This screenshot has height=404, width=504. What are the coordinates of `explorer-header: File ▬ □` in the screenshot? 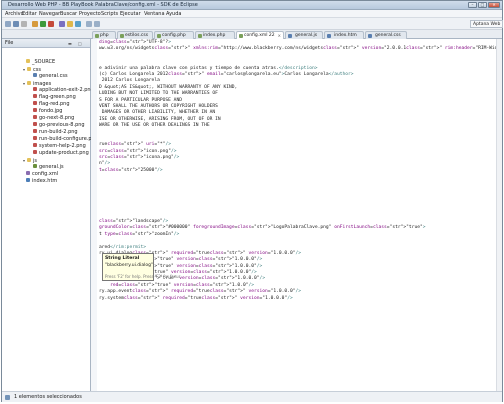 It's located at (46, 43).